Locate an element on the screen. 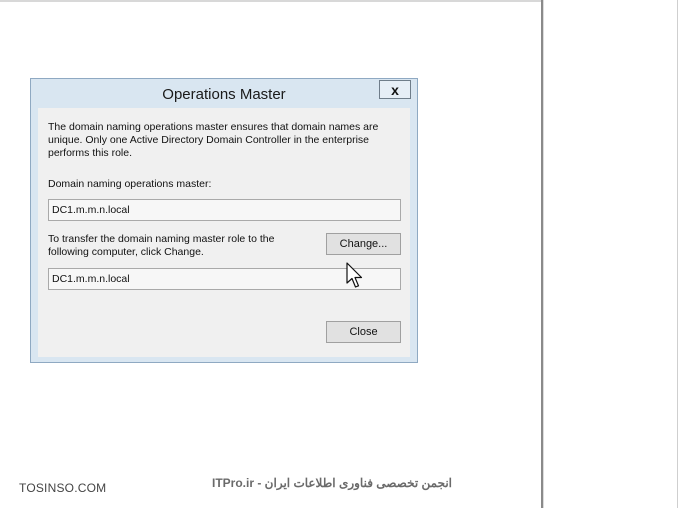 The image size is (678, 508). mouse-pointer-icon is located at coordinates (354, 275).